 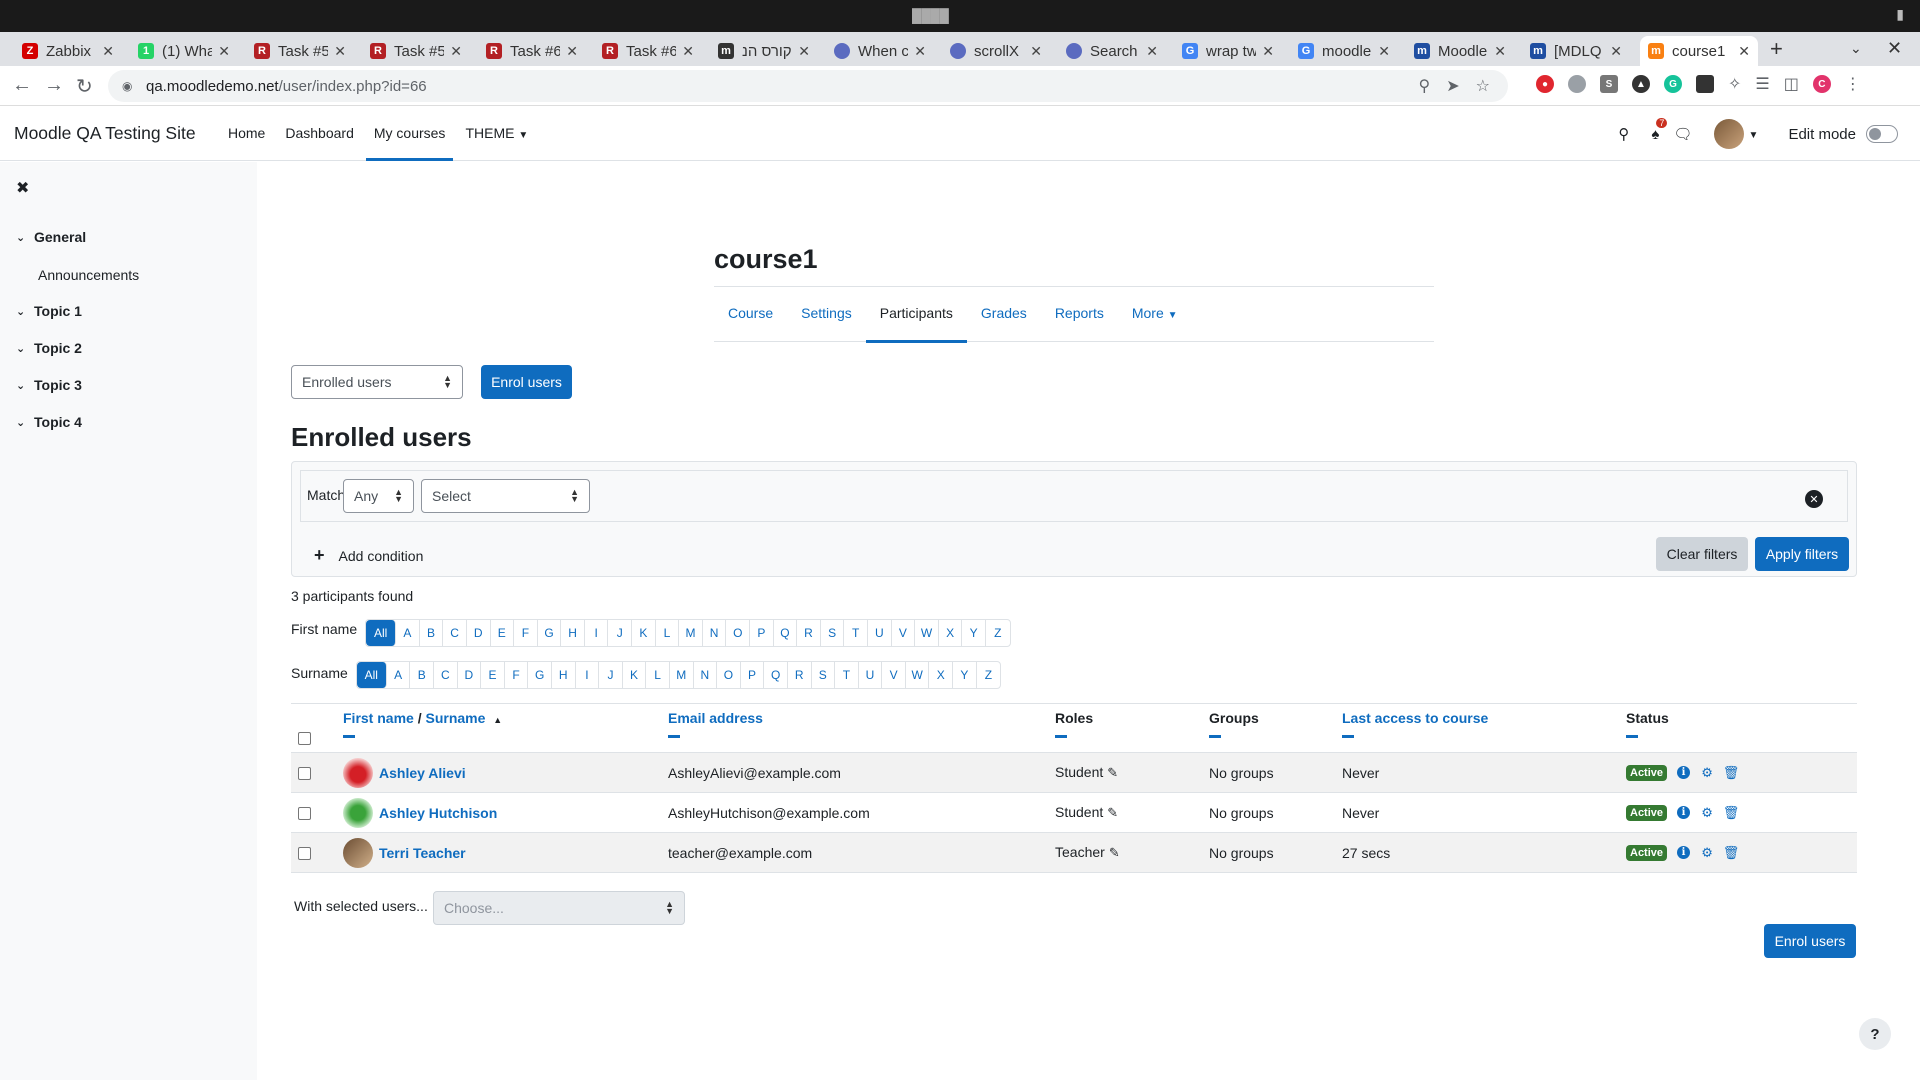 I want to click on participants-view-select: Enrolled users ▲ ▼, so click(x=377, y=382).